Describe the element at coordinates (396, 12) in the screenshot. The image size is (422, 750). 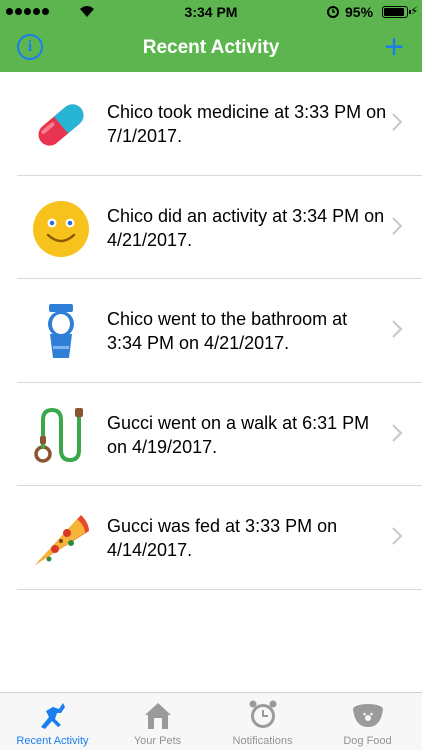
I see `battery-icon` at that location.